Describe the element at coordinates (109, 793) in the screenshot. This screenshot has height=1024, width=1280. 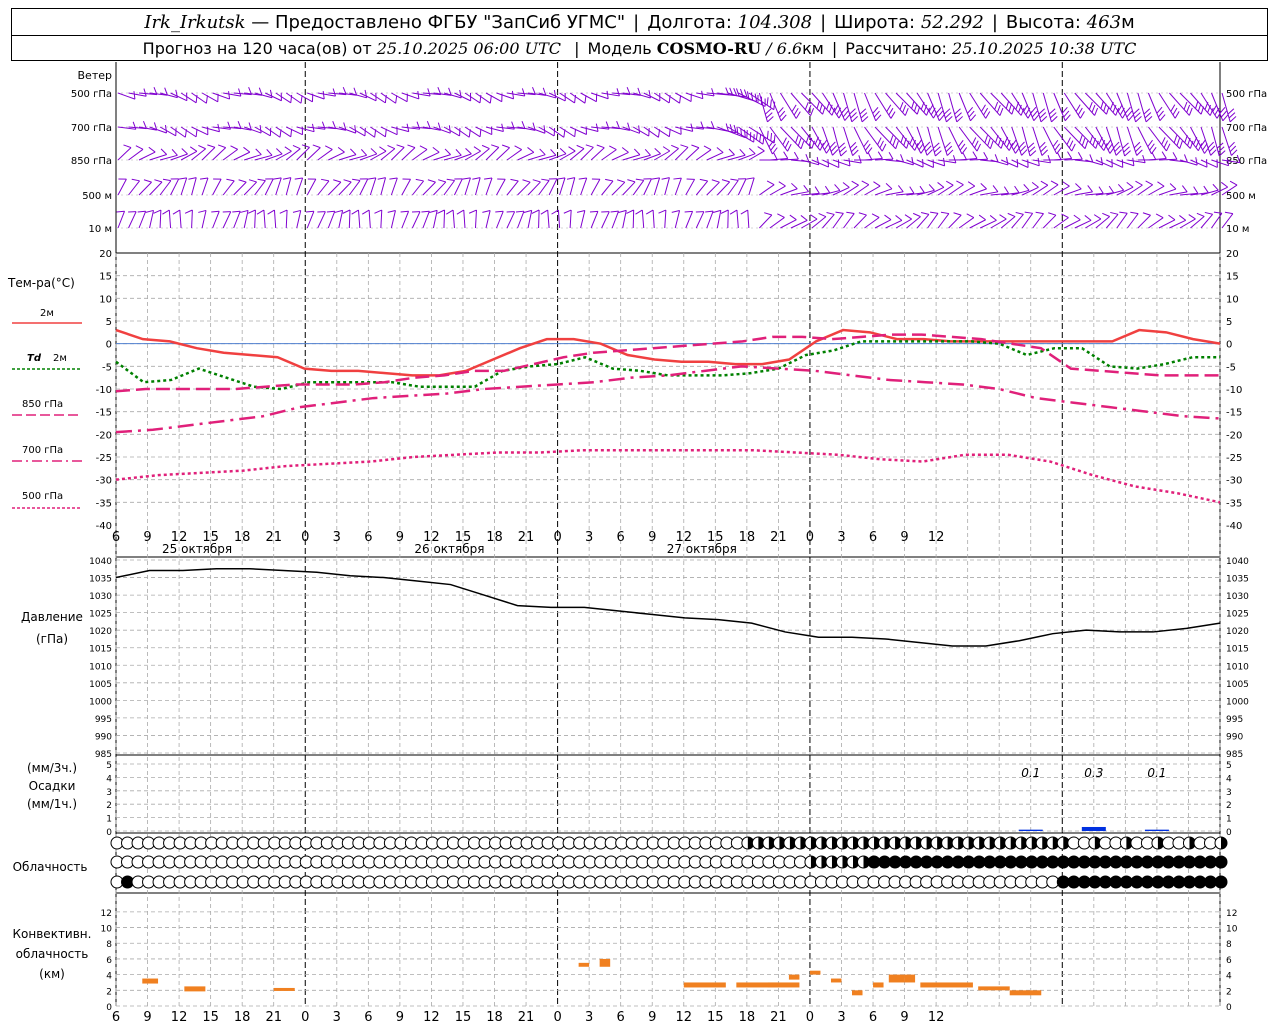
I see `precip-ytick-left: 3` at that location.